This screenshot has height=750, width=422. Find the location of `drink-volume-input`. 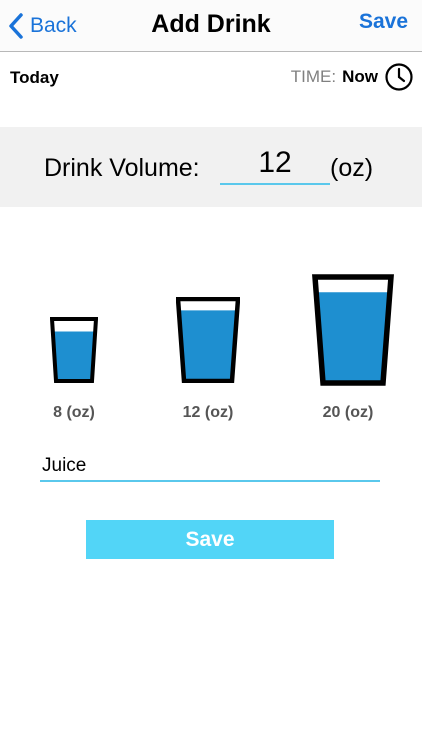

drink-volume-input is located at coordinates (275, 163).